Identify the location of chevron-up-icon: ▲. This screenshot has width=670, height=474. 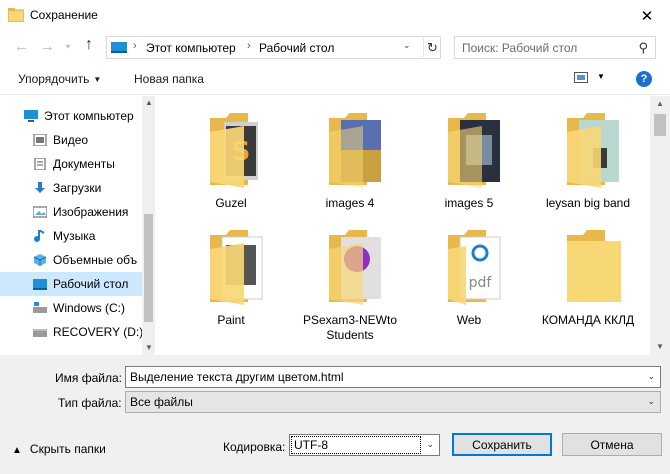
(17, 450).